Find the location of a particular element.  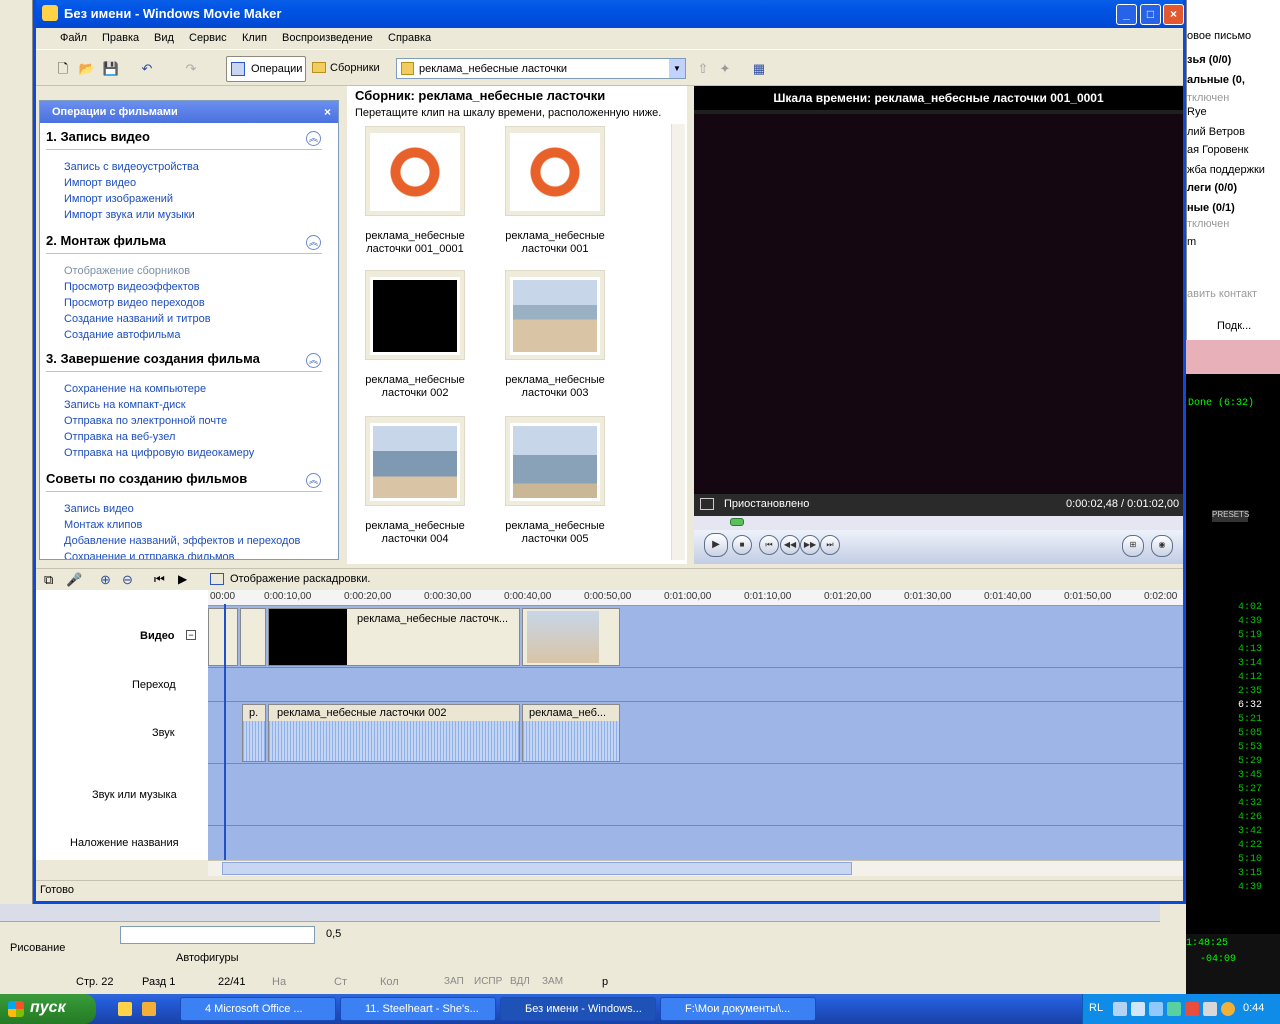

task-link: Создание автофильма is located at coordinates (122, 335).